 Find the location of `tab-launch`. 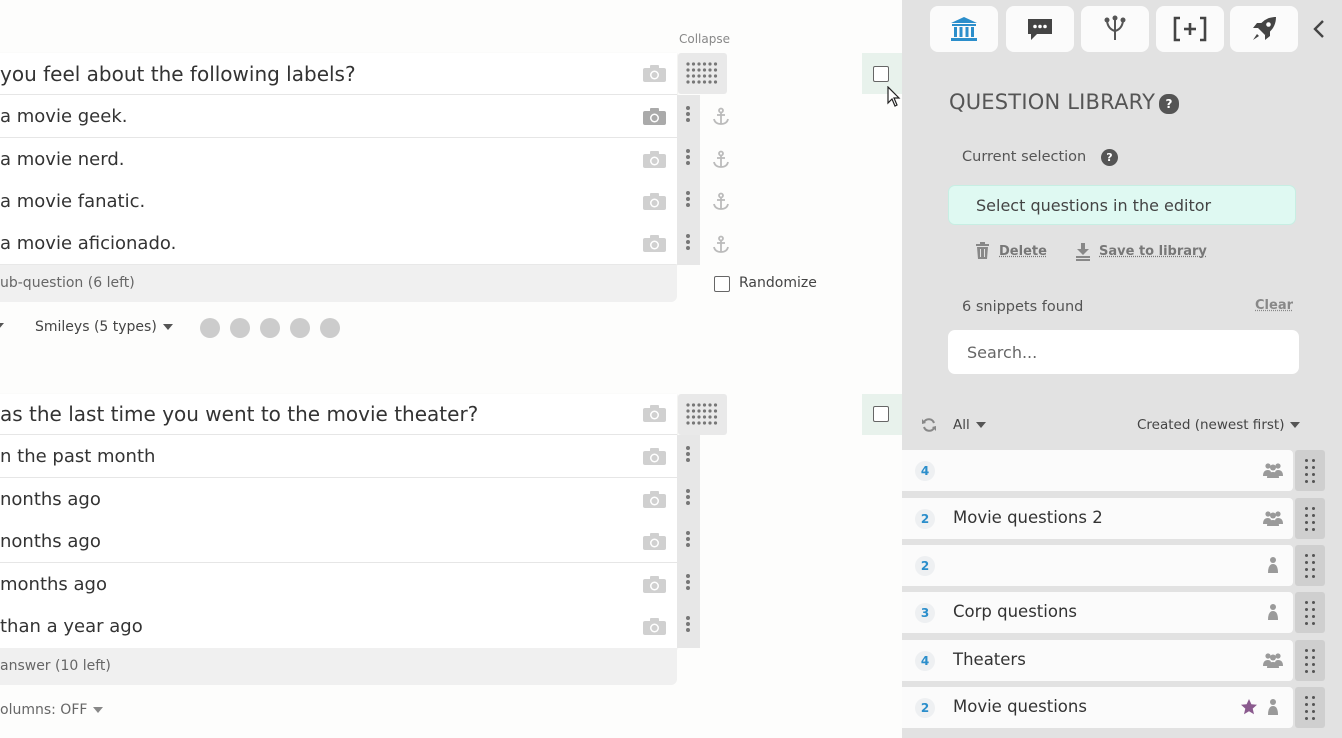

tab-launch is located at coordinates (1264, 29).